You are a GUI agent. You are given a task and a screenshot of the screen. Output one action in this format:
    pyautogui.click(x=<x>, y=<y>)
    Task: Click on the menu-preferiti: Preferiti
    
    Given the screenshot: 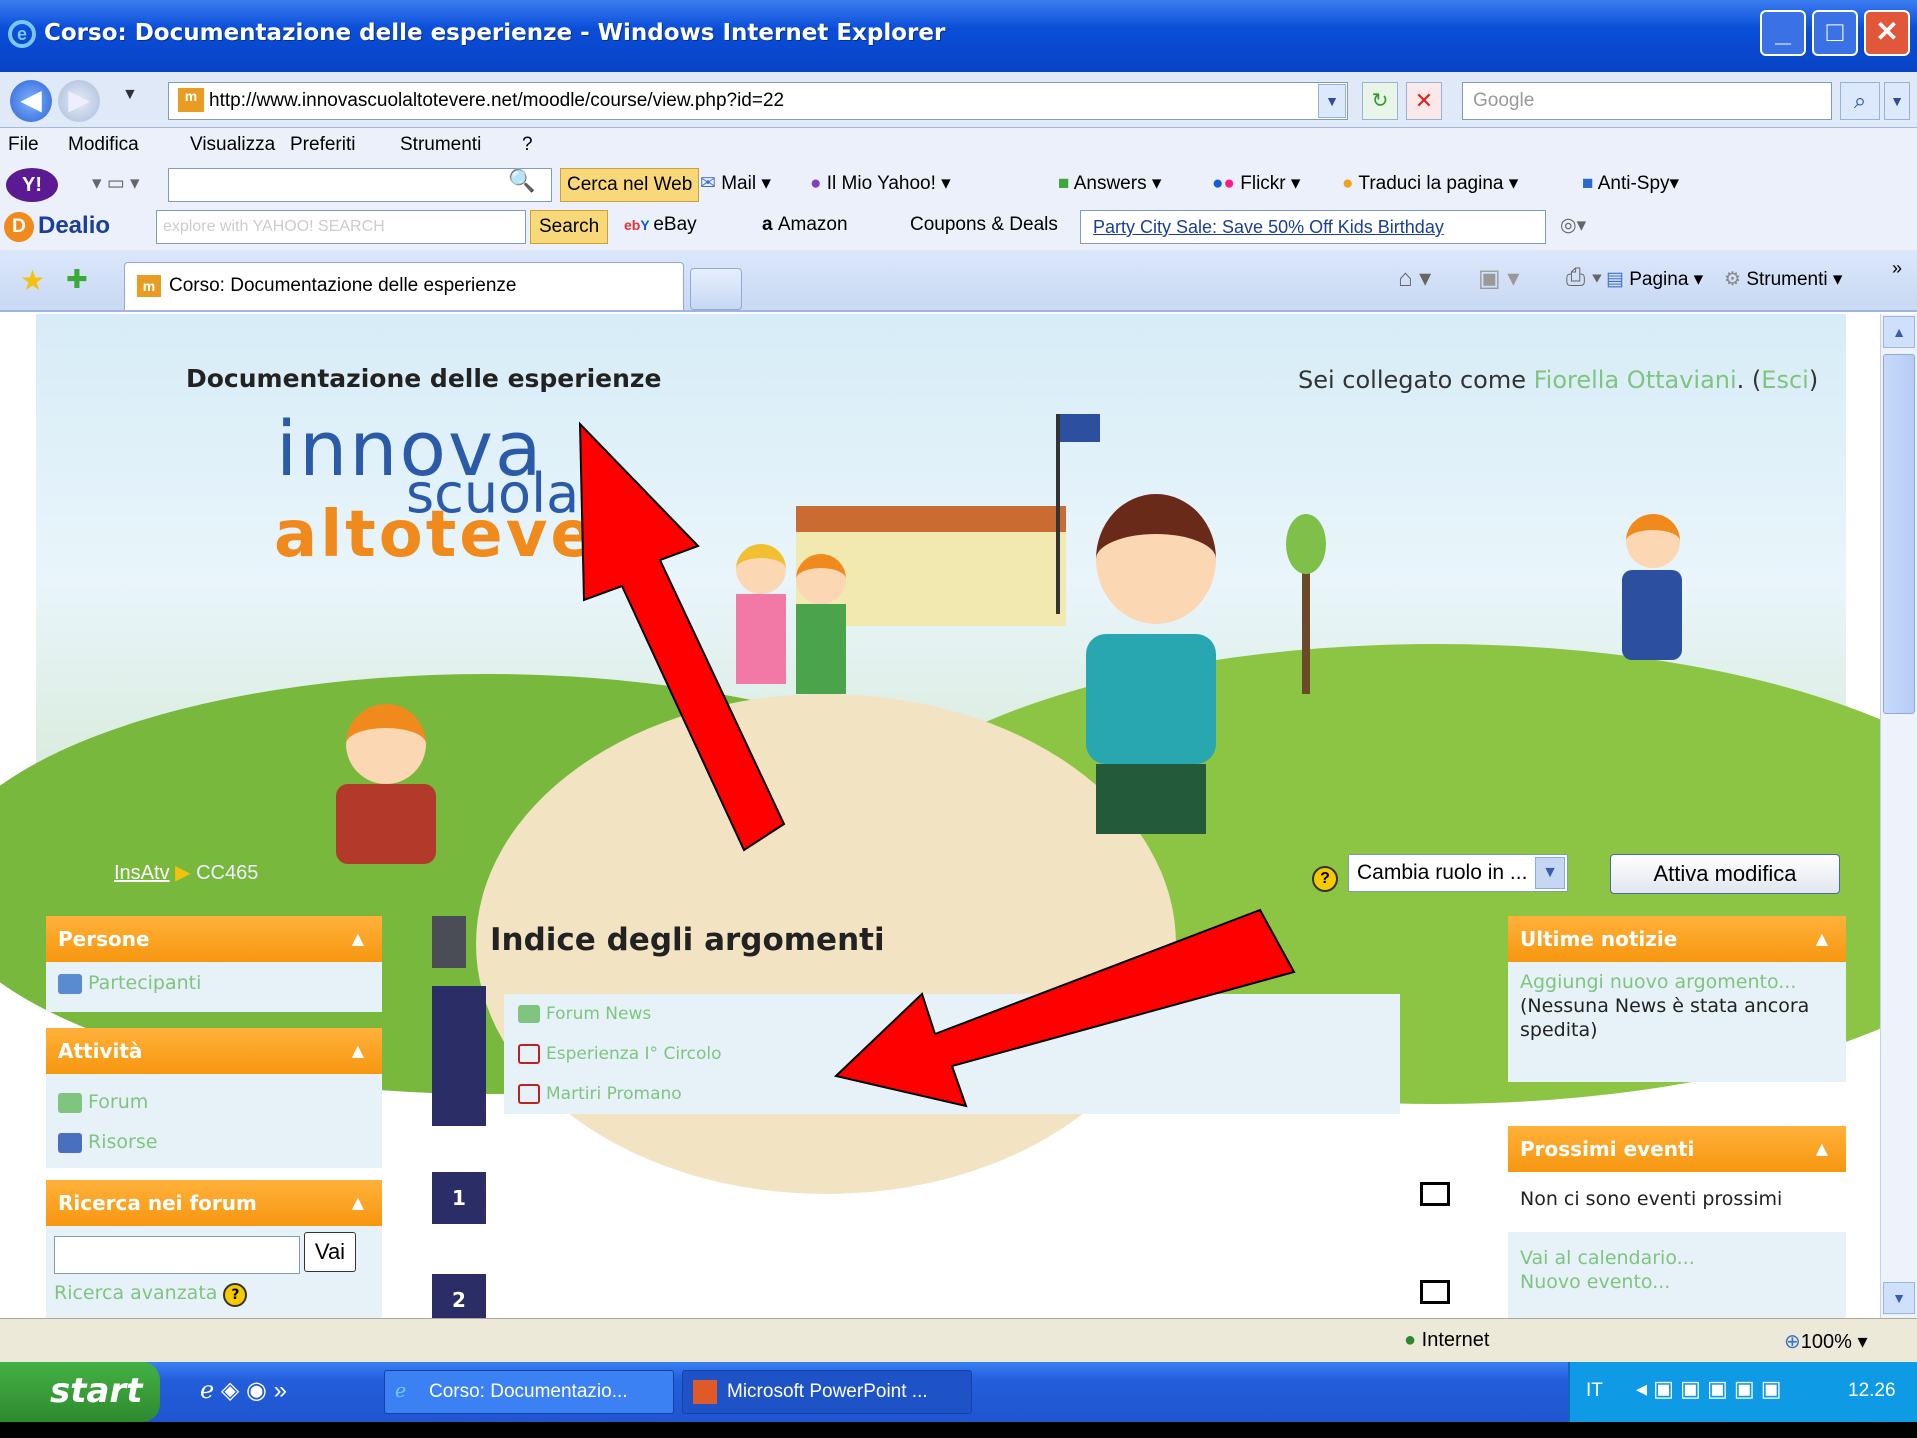 What is the action you would take?
    pyautogui.click(x=322, y=145)
    